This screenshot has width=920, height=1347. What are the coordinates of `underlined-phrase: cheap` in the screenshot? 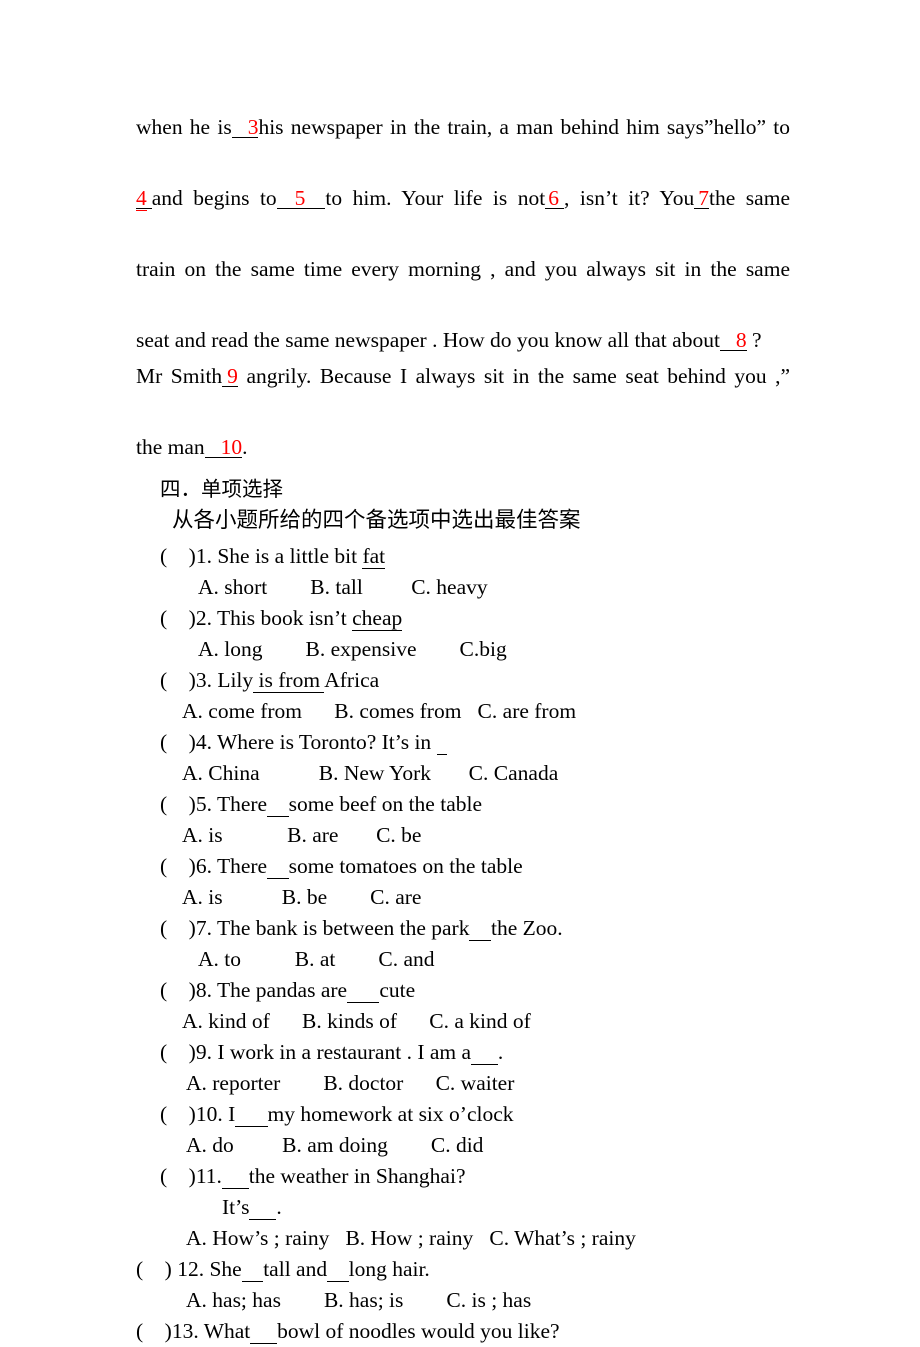 It's located at (377, 618).